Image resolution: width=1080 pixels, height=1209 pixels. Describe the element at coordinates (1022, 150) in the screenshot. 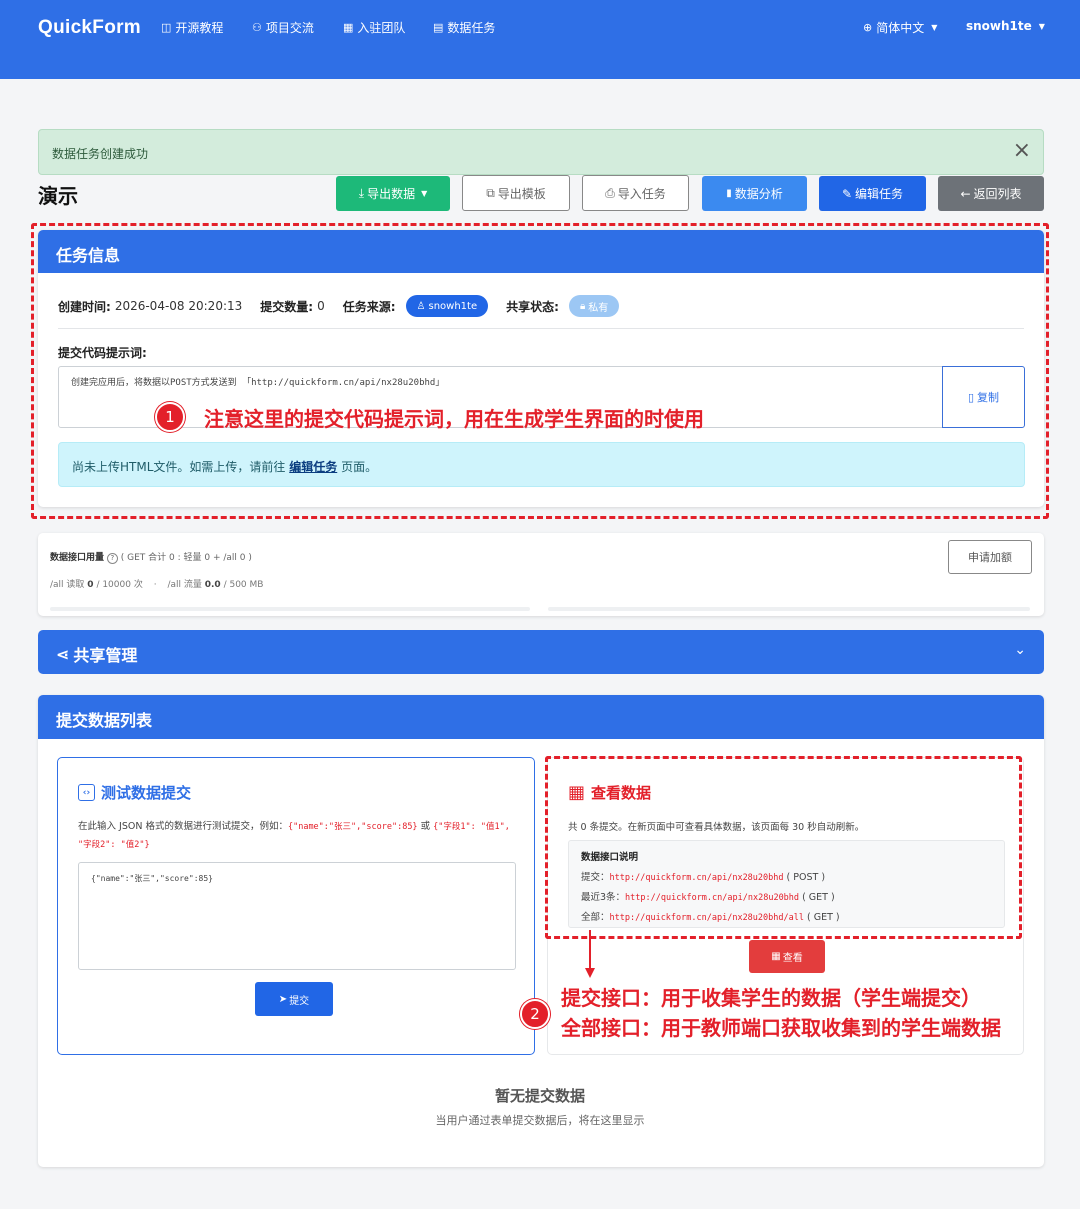

I see `close-icon: ×` at that location.